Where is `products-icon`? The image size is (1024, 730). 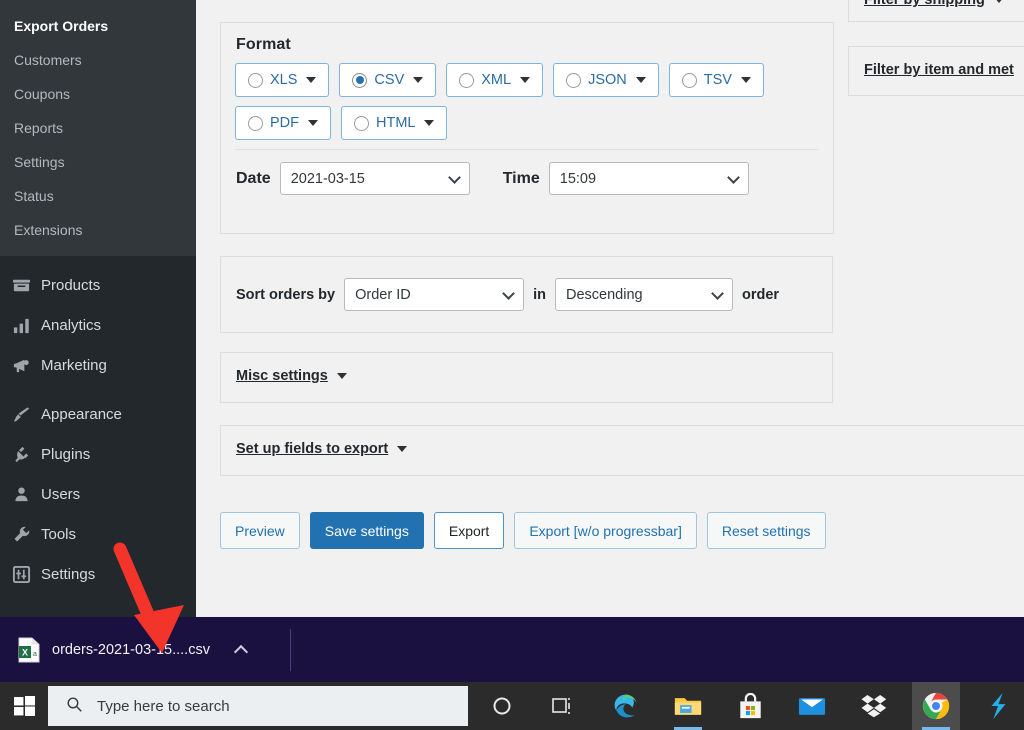 products-icon is located at coordinates (21, 285).